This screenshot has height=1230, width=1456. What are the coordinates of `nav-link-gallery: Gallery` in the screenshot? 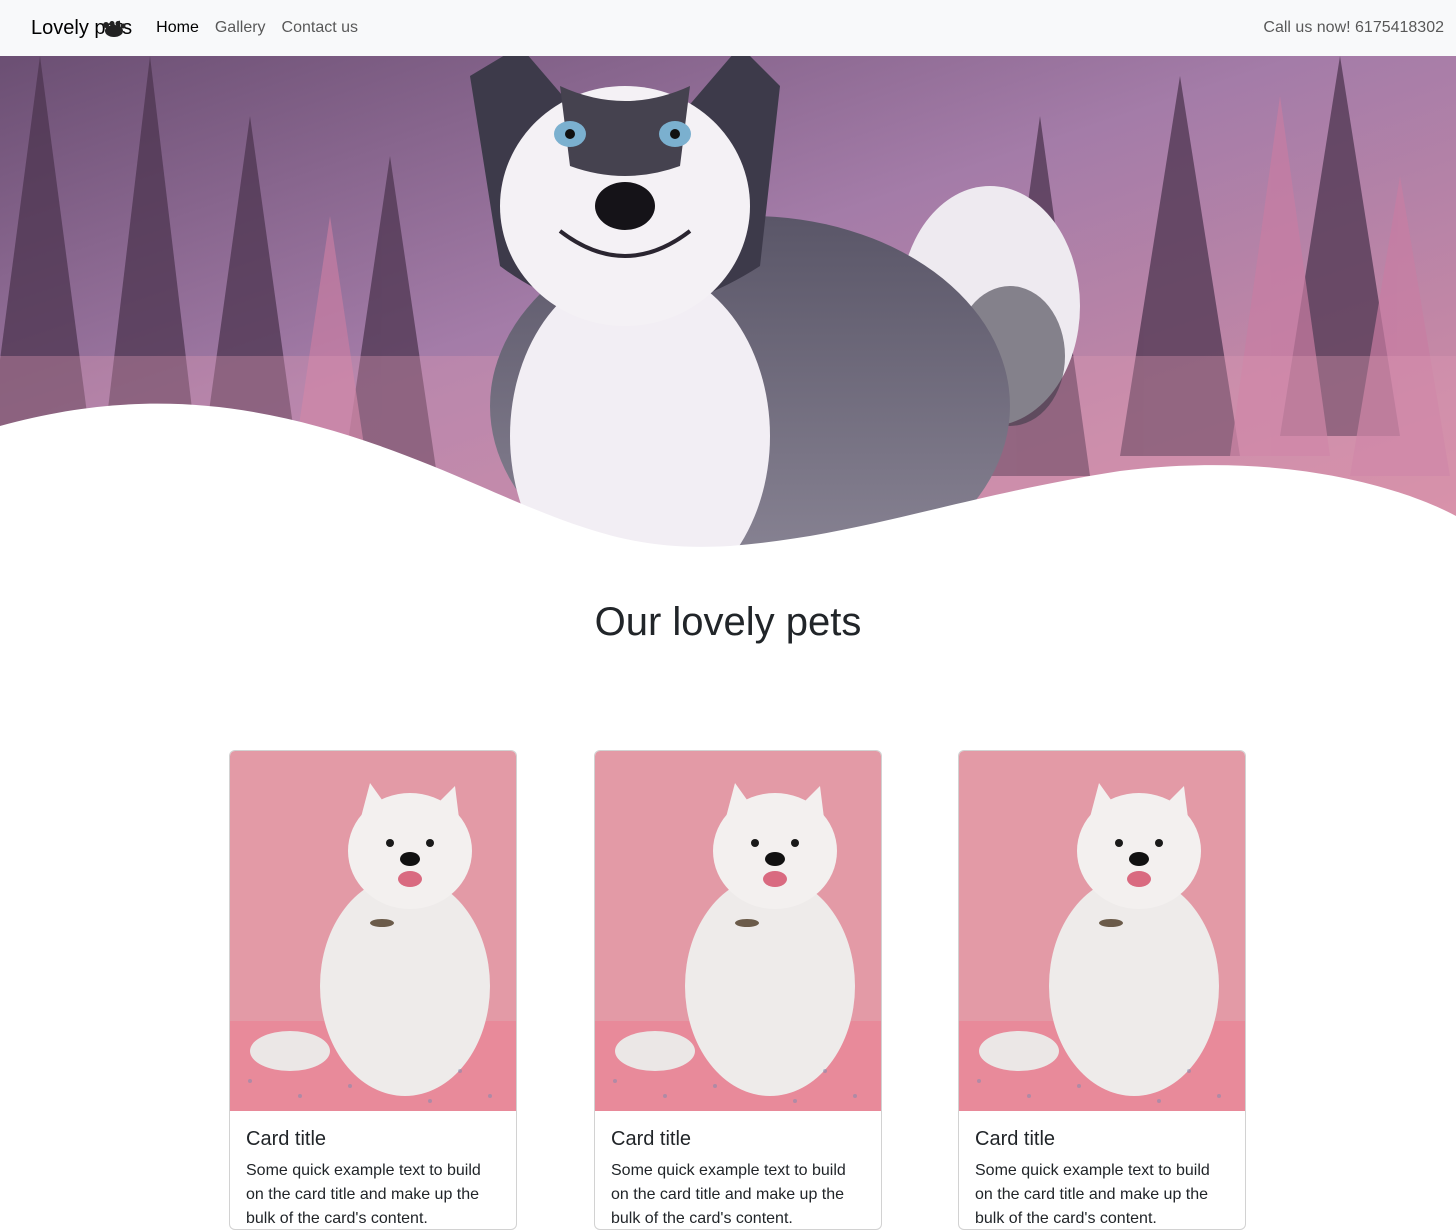 It's located at (240, 28).